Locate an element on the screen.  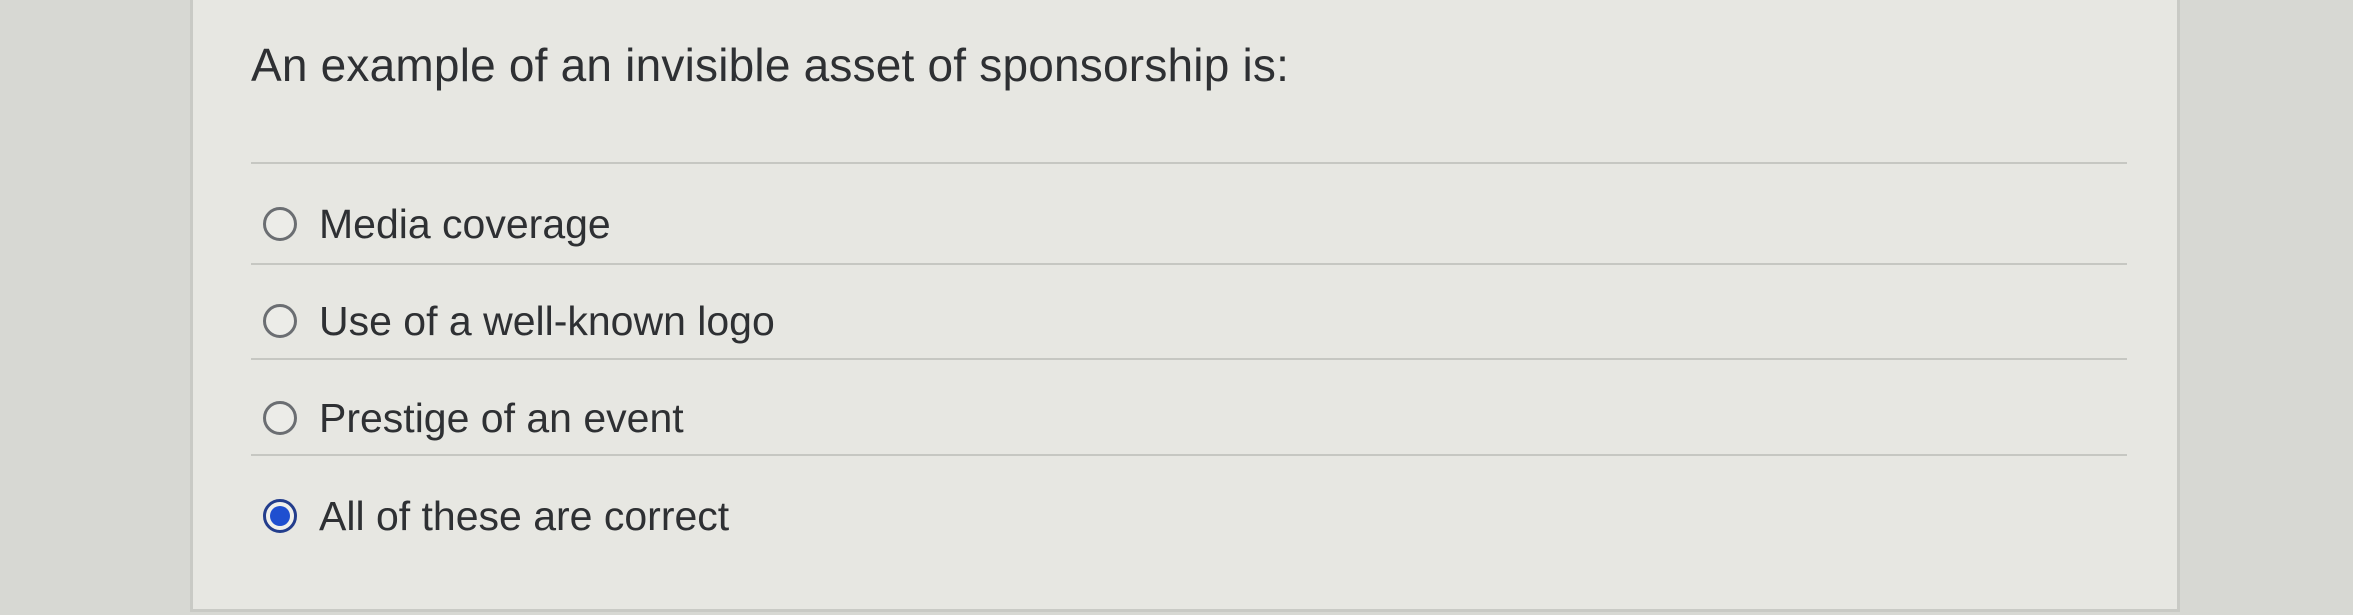
option-prestige-event: Prestige of an event is located at coordinates (473, 418).